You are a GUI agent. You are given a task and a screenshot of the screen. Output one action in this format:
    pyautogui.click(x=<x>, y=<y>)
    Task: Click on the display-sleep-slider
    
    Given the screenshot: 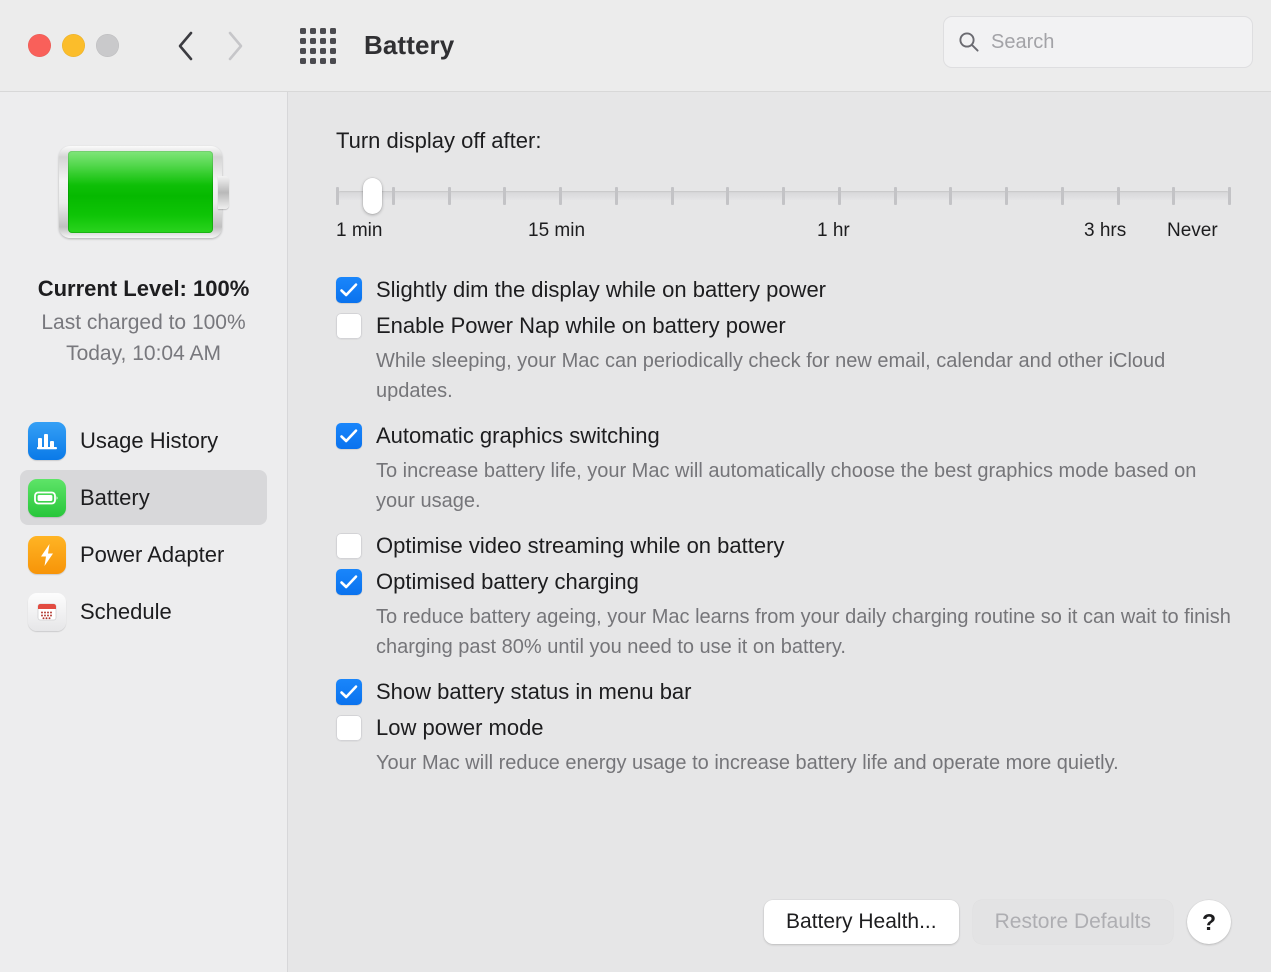 What is the action you would take?
    pyautogui.click(x=783, y=196)
    